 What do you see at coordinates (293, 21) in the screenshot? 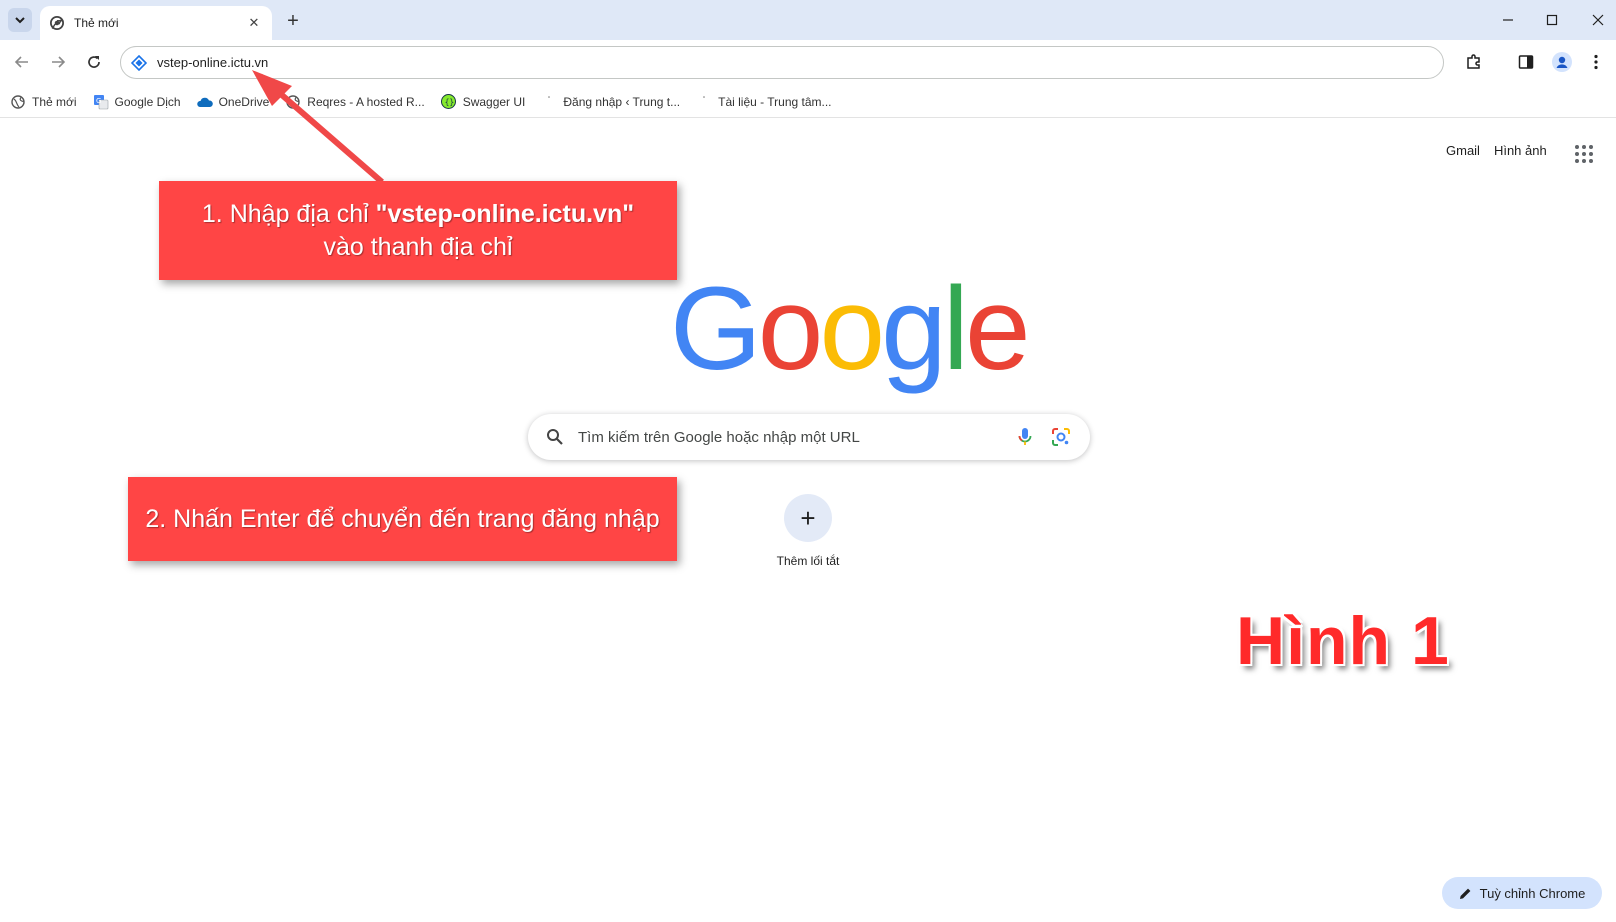
I see `new-tab-button: +` at bounding box center [293, 21].